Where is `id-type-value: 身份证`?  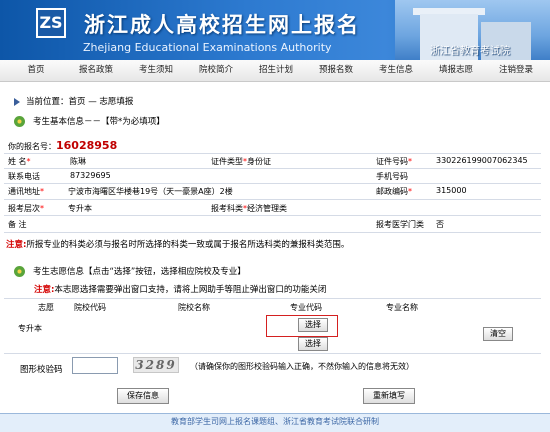
id-type-value: 身份证 is located at coordinates (259, 161).